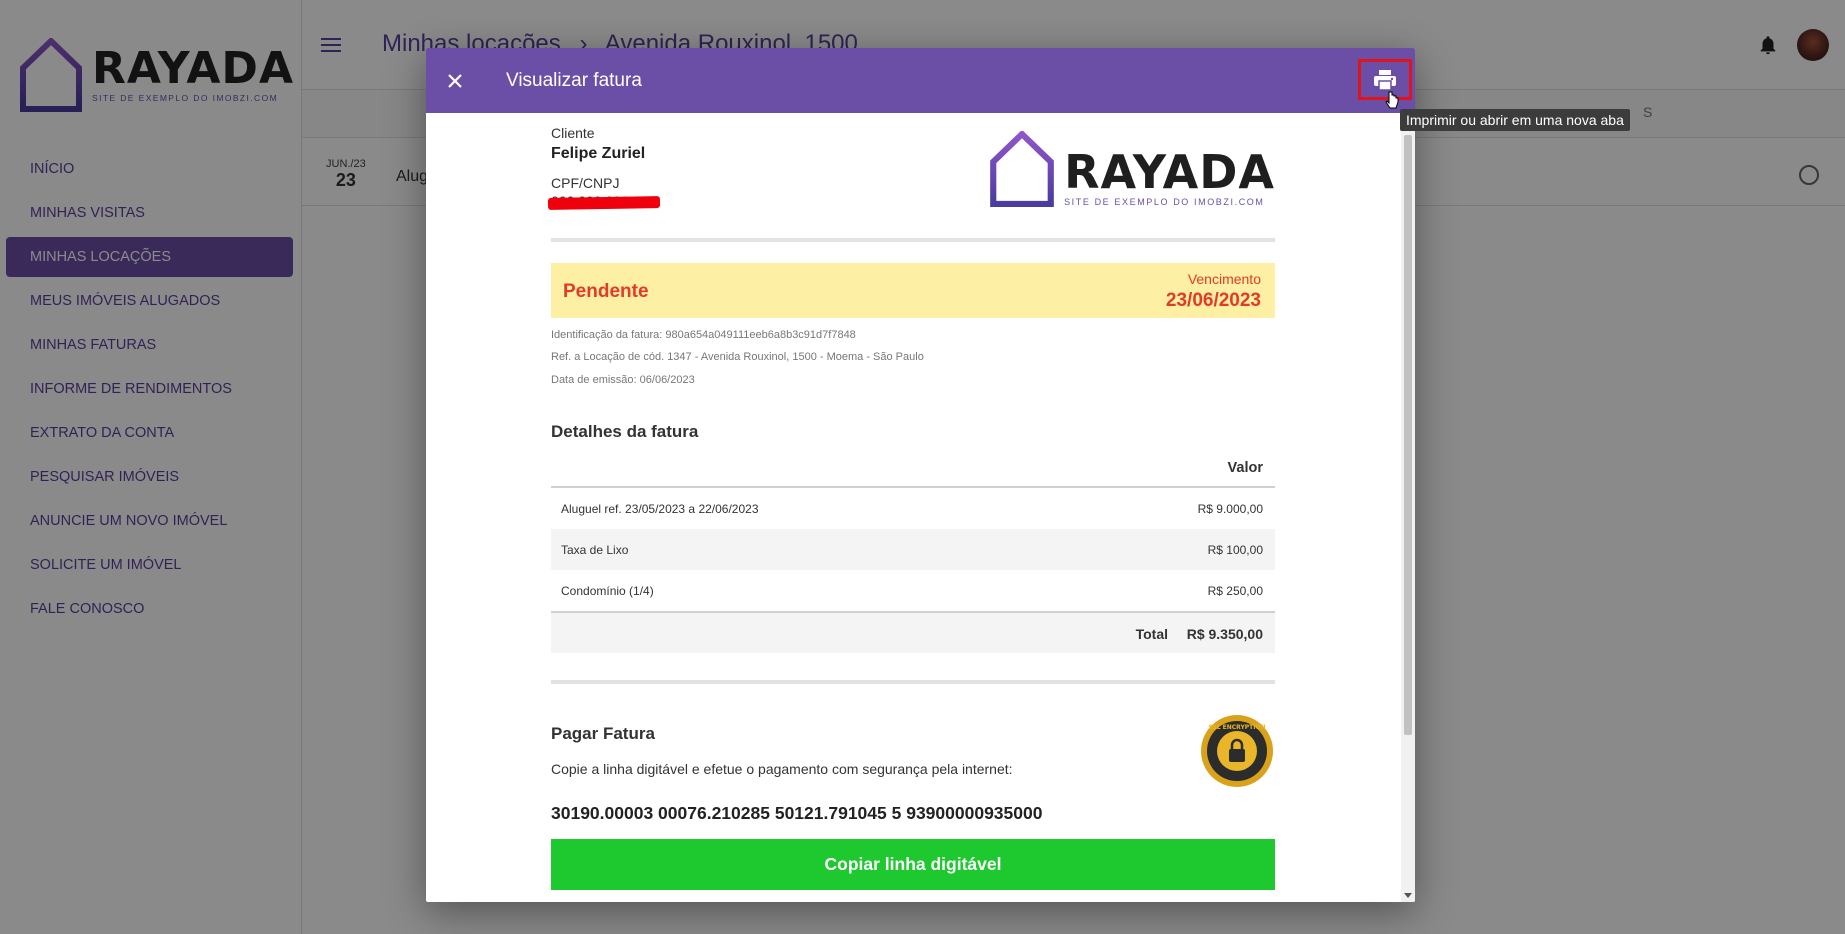  What do you see at coordinates (1235, 550) in the screenshot?
I see `item-value: R$ 100,00` at bounding box center [1235, 550].